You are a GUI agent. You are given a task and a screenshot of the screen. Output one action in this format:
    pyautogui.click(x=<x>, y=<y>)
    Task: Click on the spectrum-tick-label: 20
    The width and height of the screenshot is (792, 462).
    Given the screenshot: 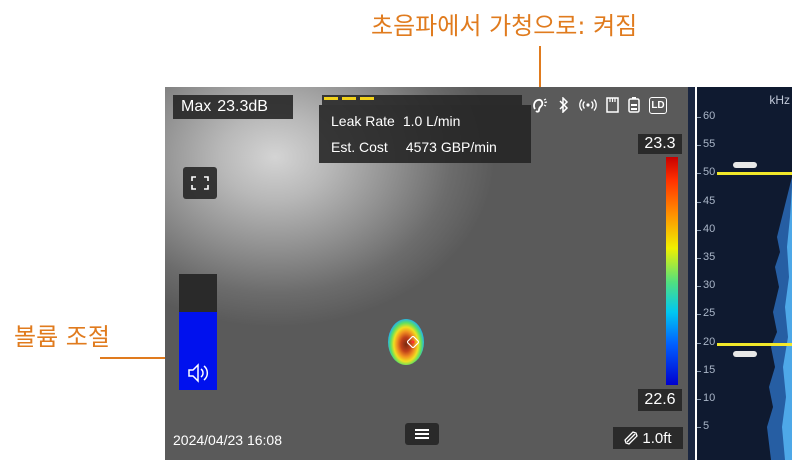 What is the action you would take?
    pyautogui.click(x=709, y=341)
    